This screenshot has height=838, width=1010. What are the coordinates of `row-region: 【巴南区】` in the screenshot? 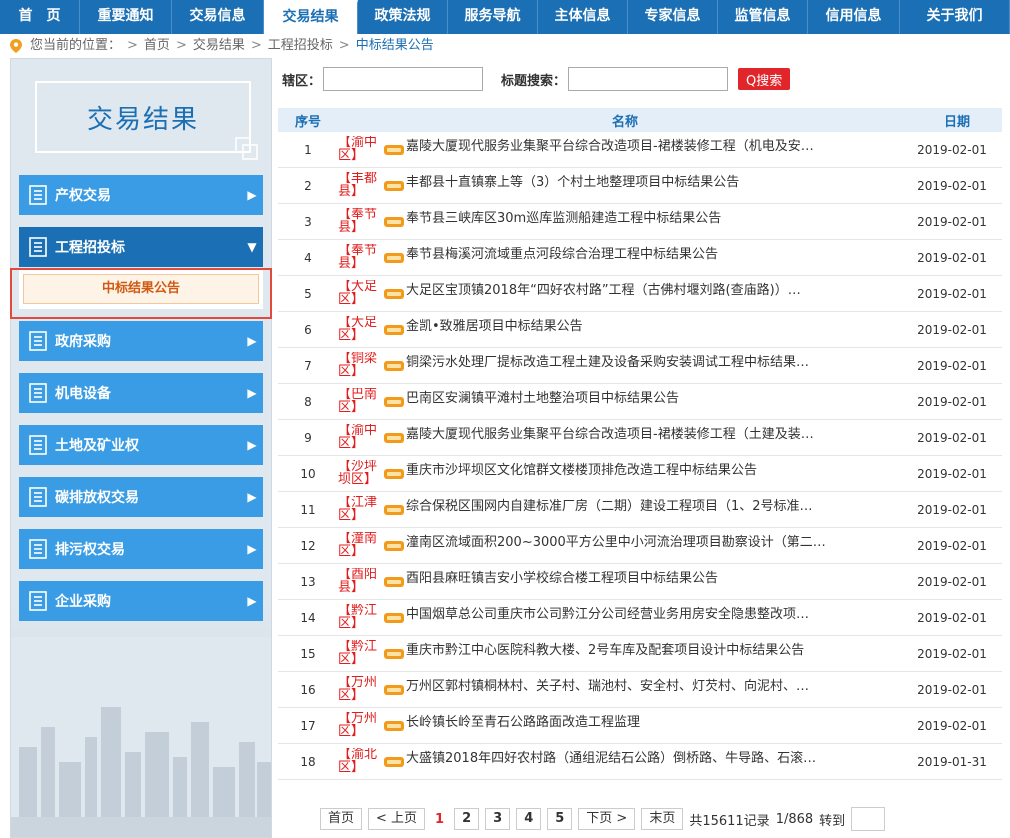 It's located at (358, 401).